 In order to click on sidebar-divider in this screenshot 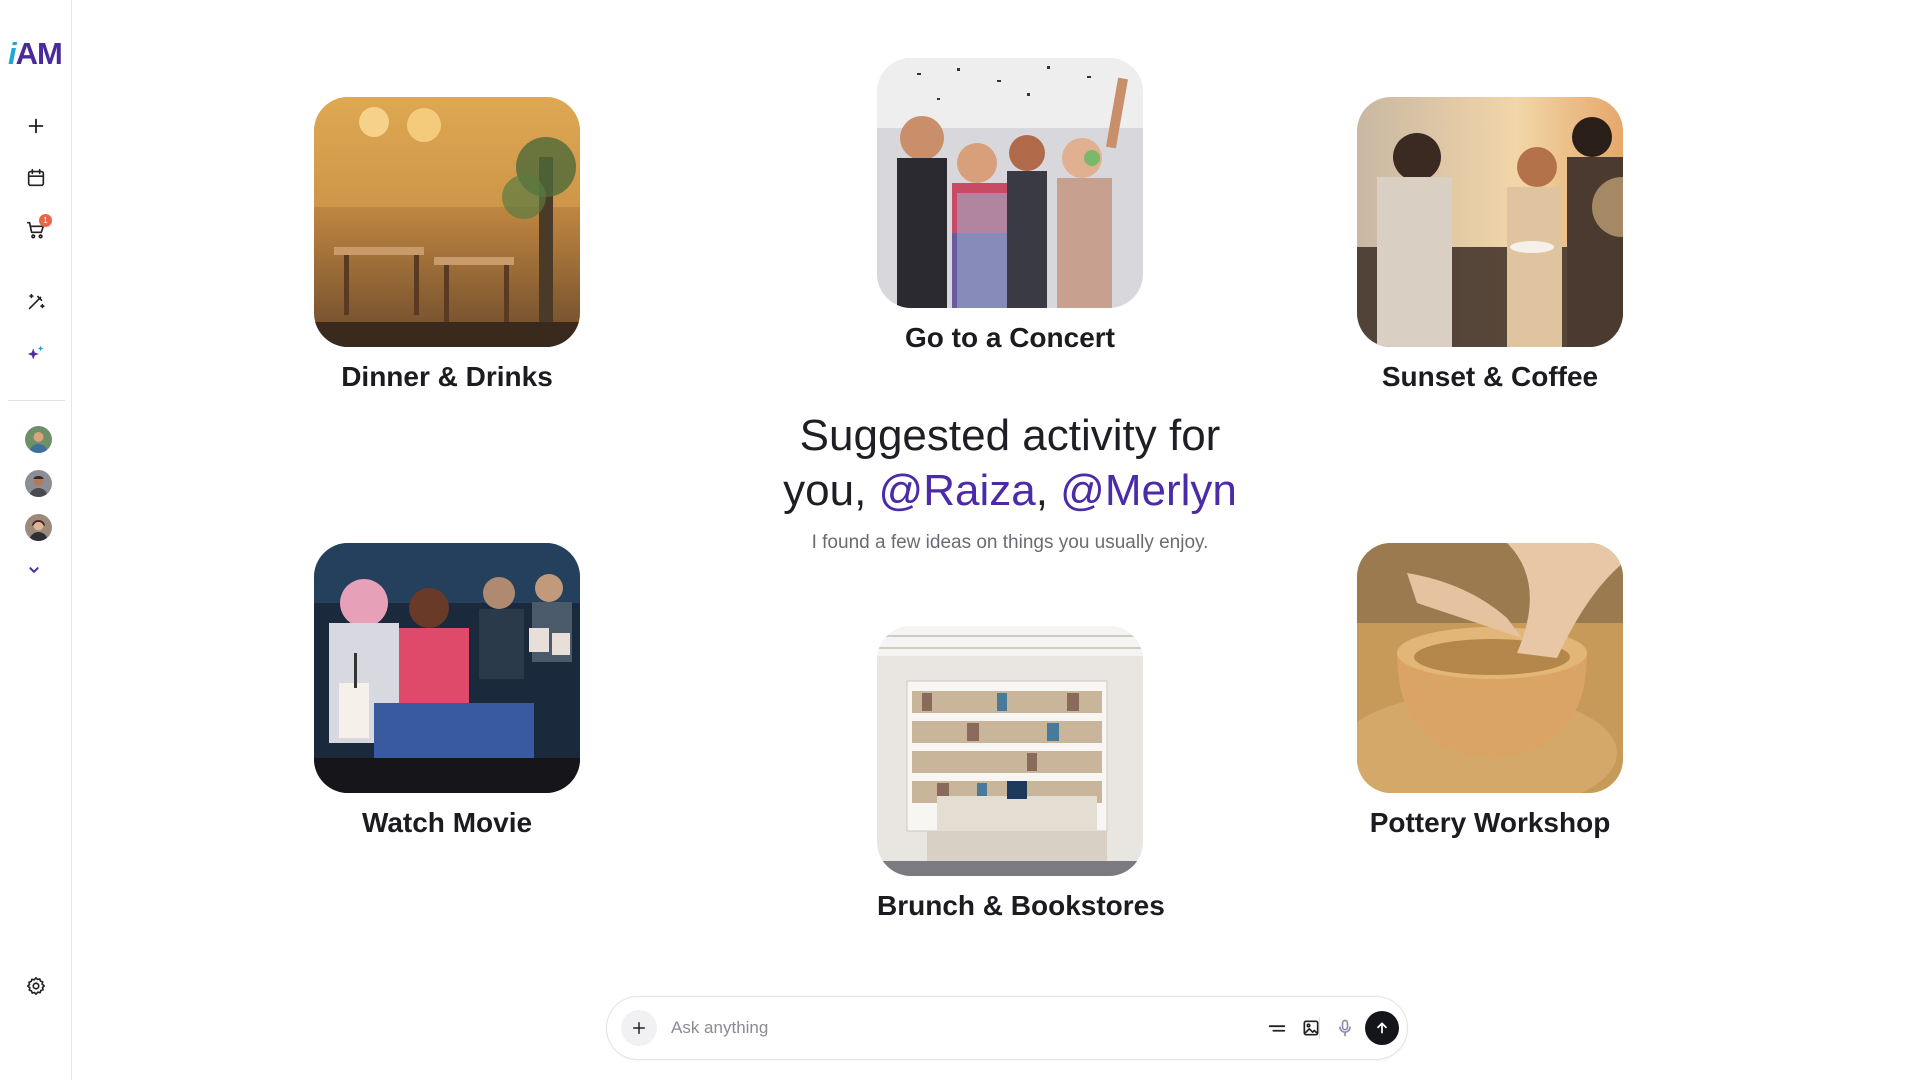, I will do `click(36, 400)`.